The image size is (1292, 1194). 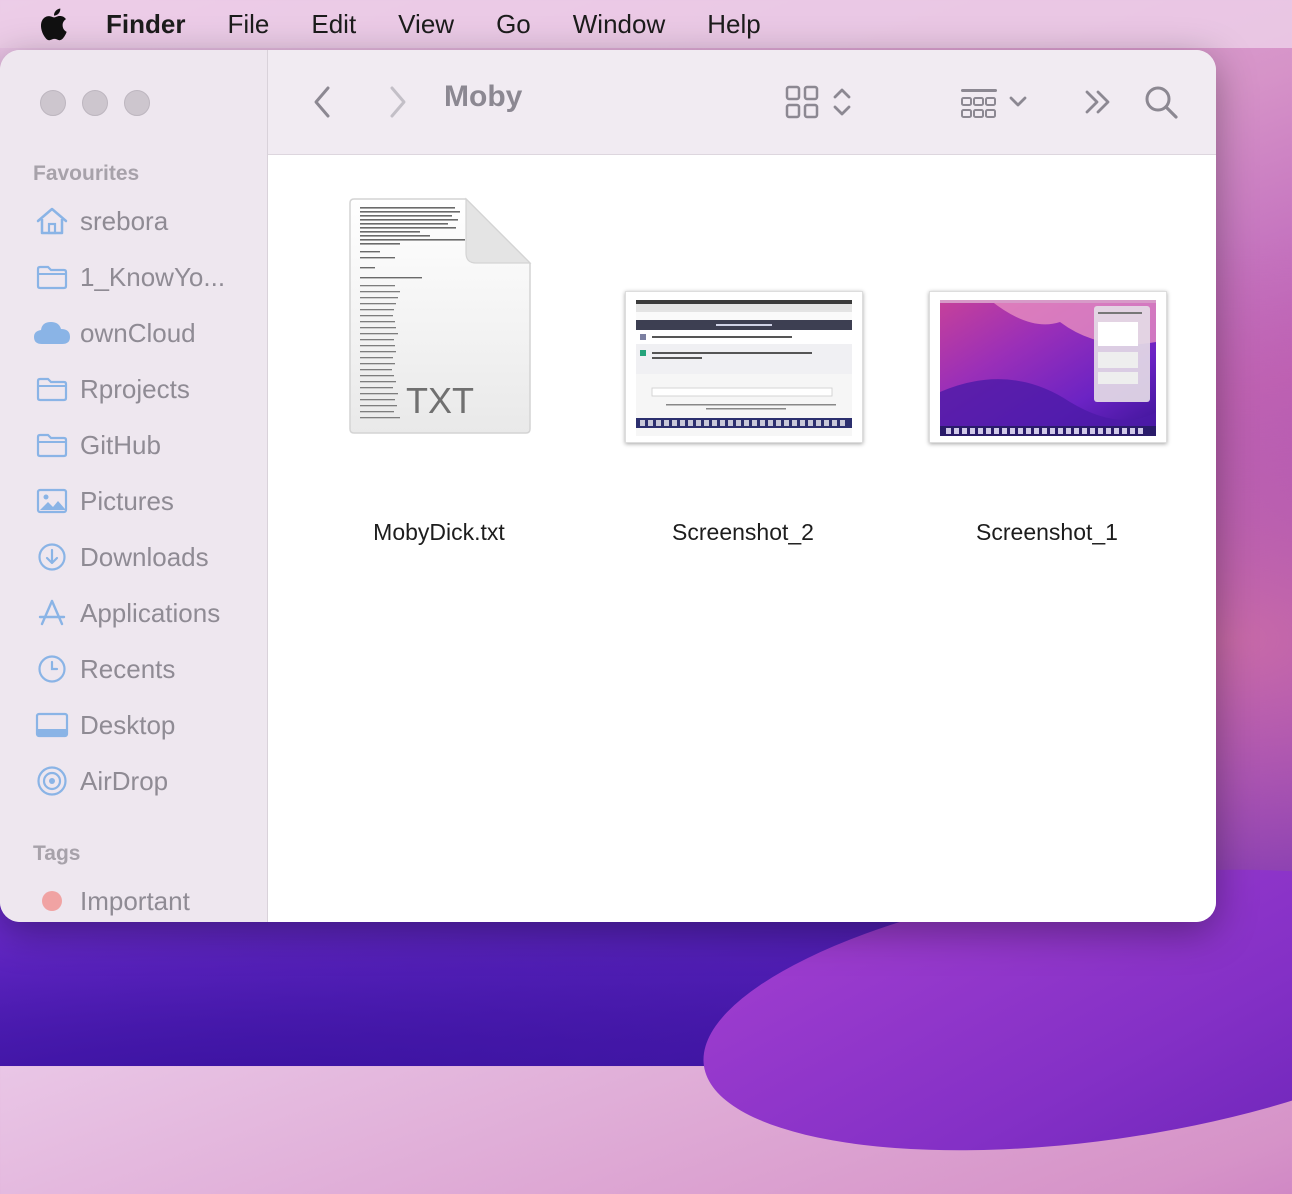 What do you see at coordinates (333, 24) in the screenshot?
I see `menu-edit: Edit` at bounding box center [333, 24].